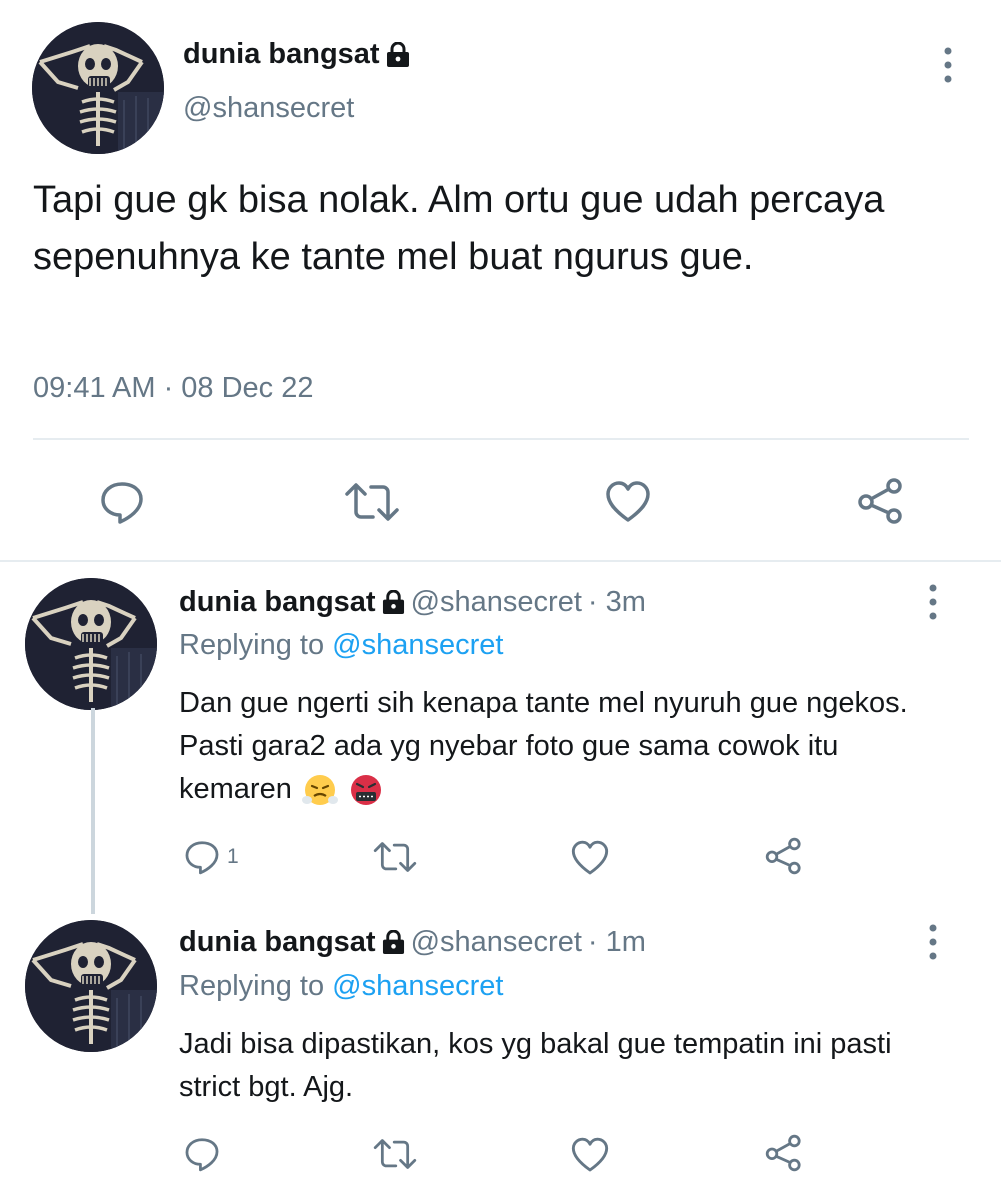 The height and width of the screenshot is (1200, 1001). Describe the element at coordinates (617, 602) in the screenshot. I see `relative-time: · 3m` at that location.